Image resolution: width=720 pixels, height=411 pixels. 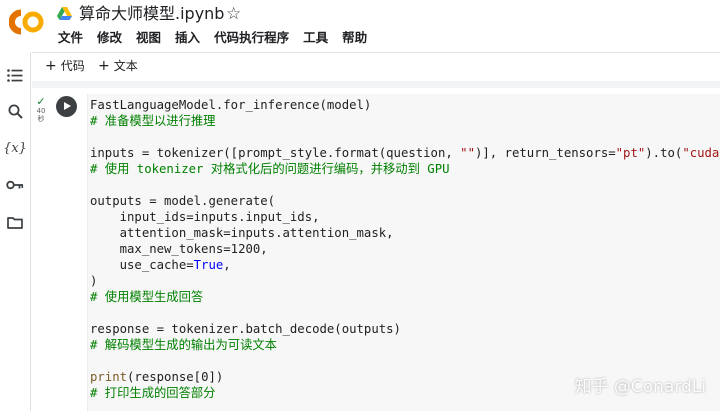 I want to click on variables-icon: {x}, so click(x=15, y=148).